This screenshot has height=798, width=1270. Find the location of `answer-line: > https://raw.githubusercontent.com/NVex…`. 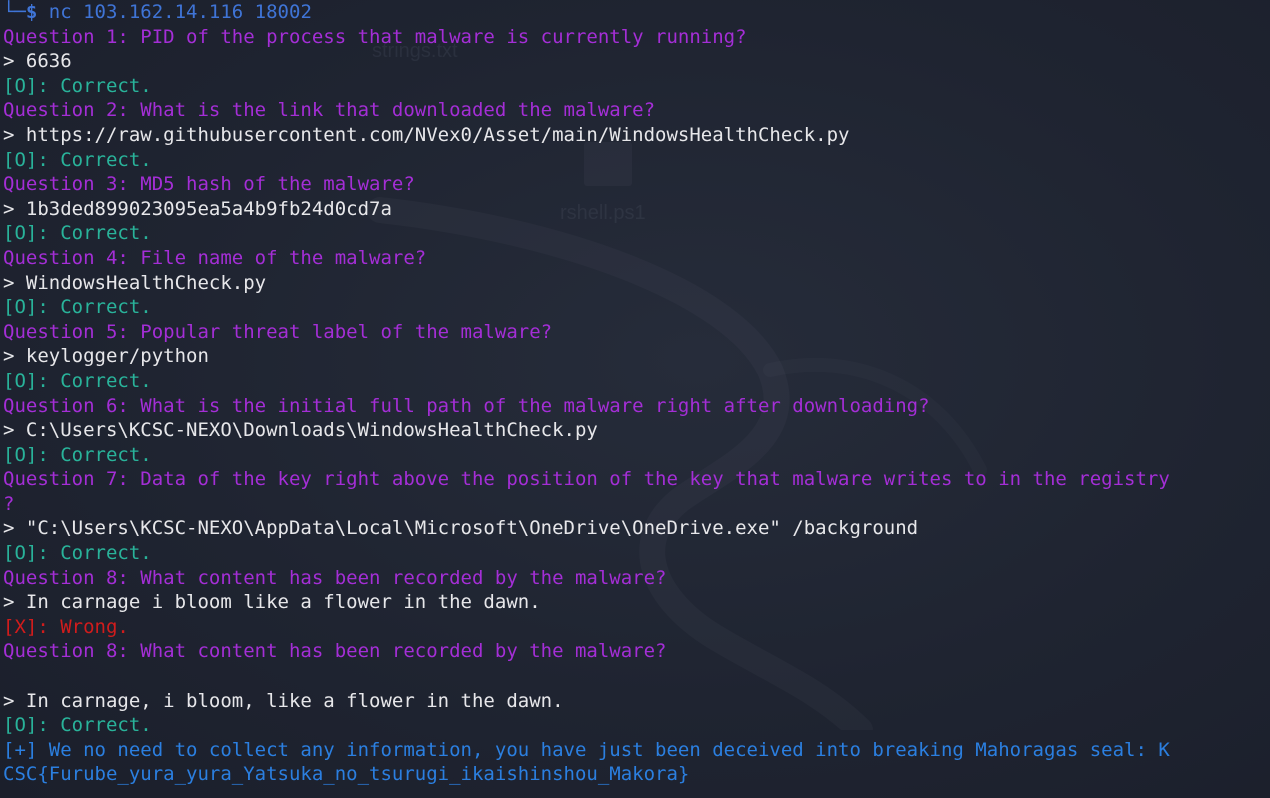

answer-line: > https://raw.githubusercontent.com/NVex… is located at coordinates (426, 134).